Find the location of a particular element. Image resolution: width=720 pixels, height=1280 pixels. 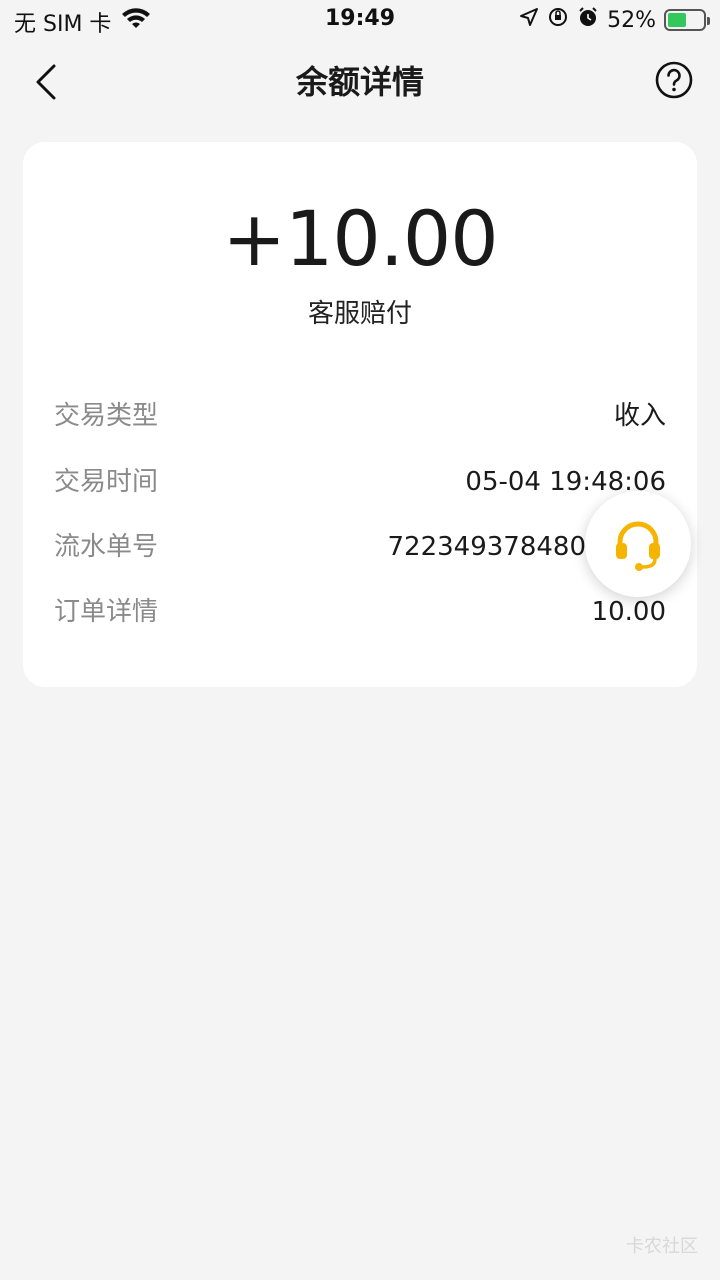

detail-row-transaction-type: 交易类型 收入 is located at coordinates (360, 416).